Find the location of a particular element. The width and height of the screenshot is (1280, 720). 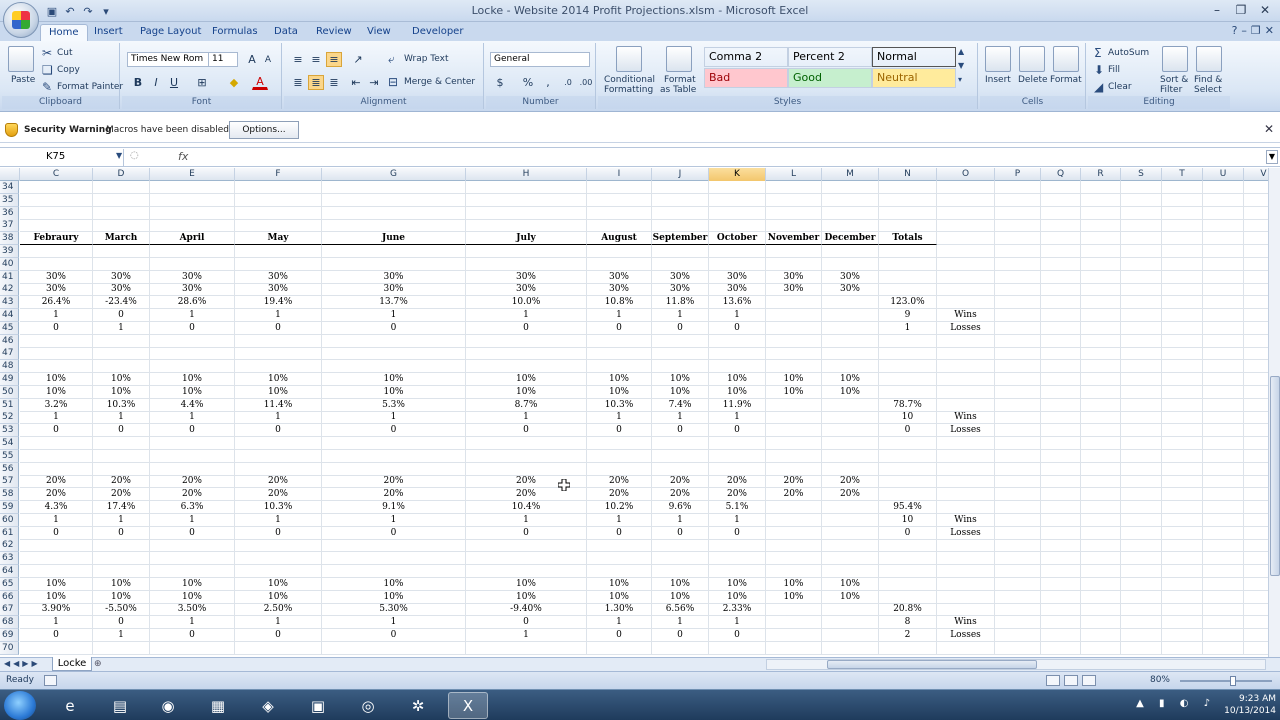

cell-u55 is located at coordinates (1223, 456).